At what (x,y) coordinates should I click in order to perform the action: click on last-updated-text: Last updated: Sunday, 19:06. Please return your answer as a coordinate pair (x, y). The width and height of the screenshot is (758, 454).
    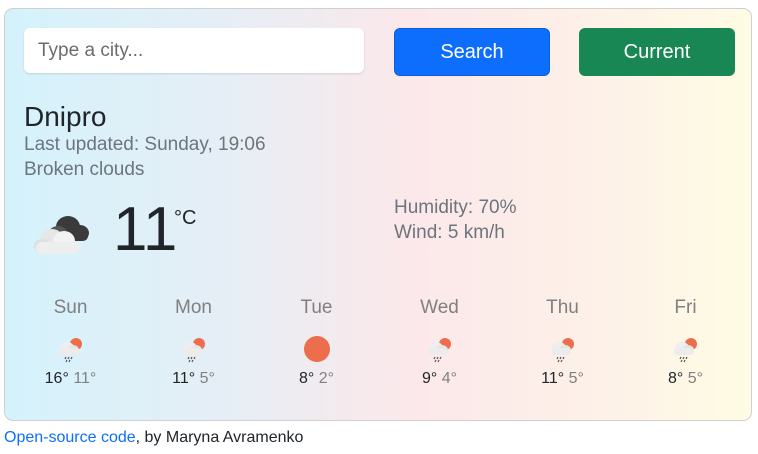
    Looking at the image, I should click on (145, 144).